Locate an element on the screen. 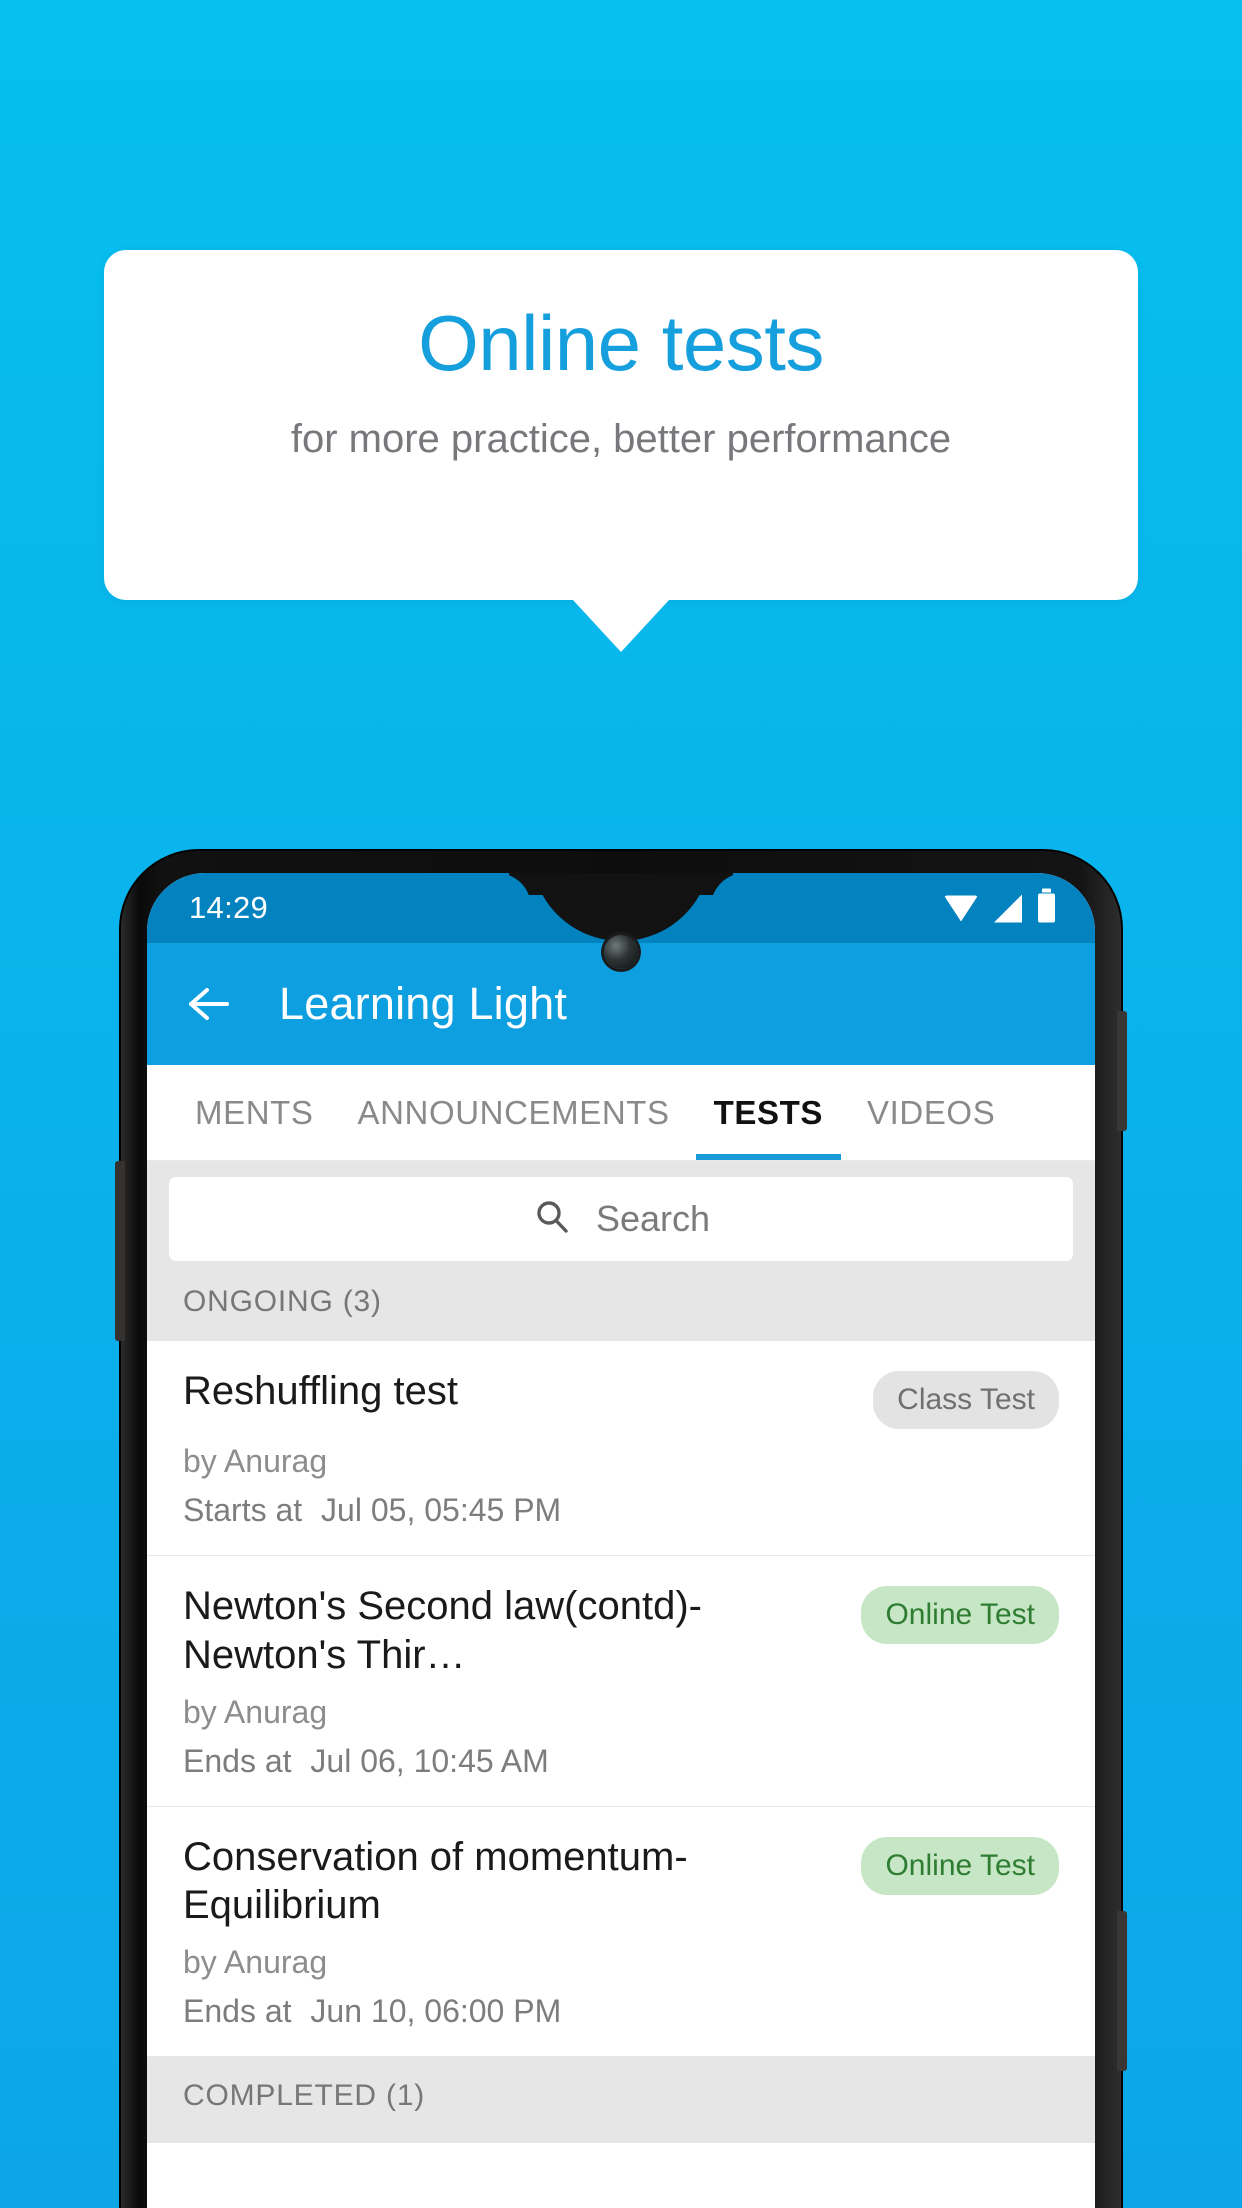 The width and height of the screenshot is (1242, 2208). tab-label: ANNOUNCEMENTS is located at coordinates (513, 1112).